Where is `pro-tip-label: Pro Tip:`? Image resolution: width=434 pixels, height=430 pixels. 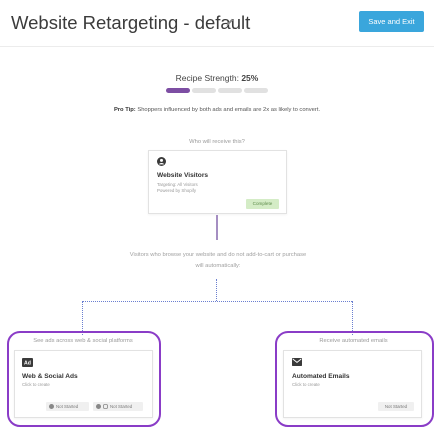 pro-tip-label: Pro Tip: is located at coordinates (124, 110).